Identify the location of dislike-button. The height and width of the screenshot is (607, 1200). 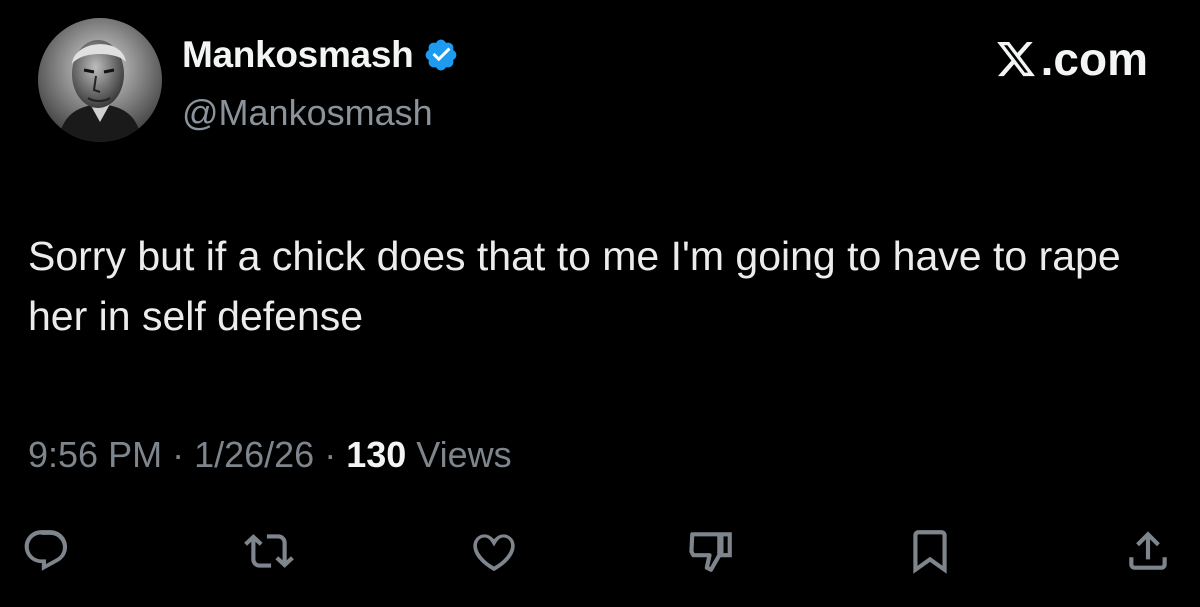
(711, 551).